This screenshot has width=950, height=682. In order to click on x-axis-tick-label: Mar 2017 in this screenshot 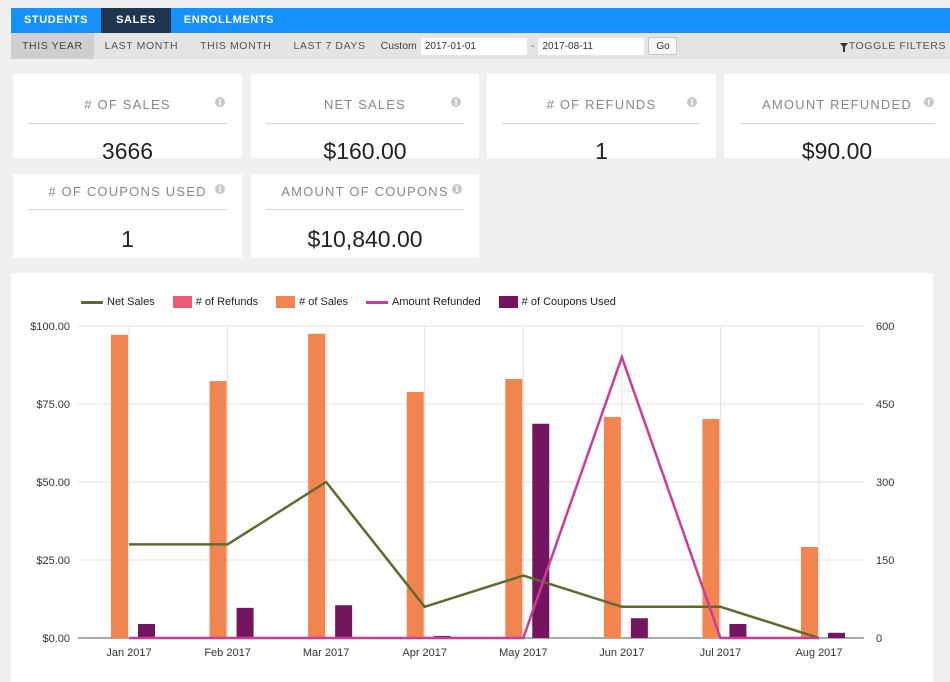, I will do `click(326, 653)`.